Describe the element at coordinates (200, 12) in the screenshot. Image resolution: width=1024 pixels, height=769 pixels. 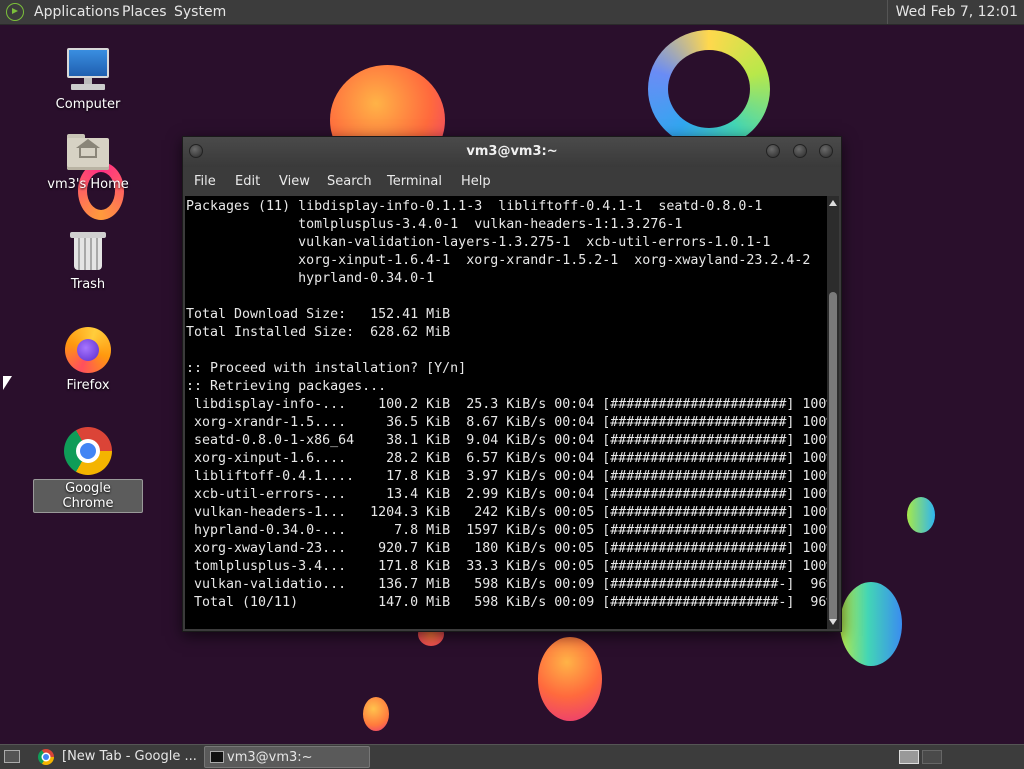
I see `system-menu: System` at that location.